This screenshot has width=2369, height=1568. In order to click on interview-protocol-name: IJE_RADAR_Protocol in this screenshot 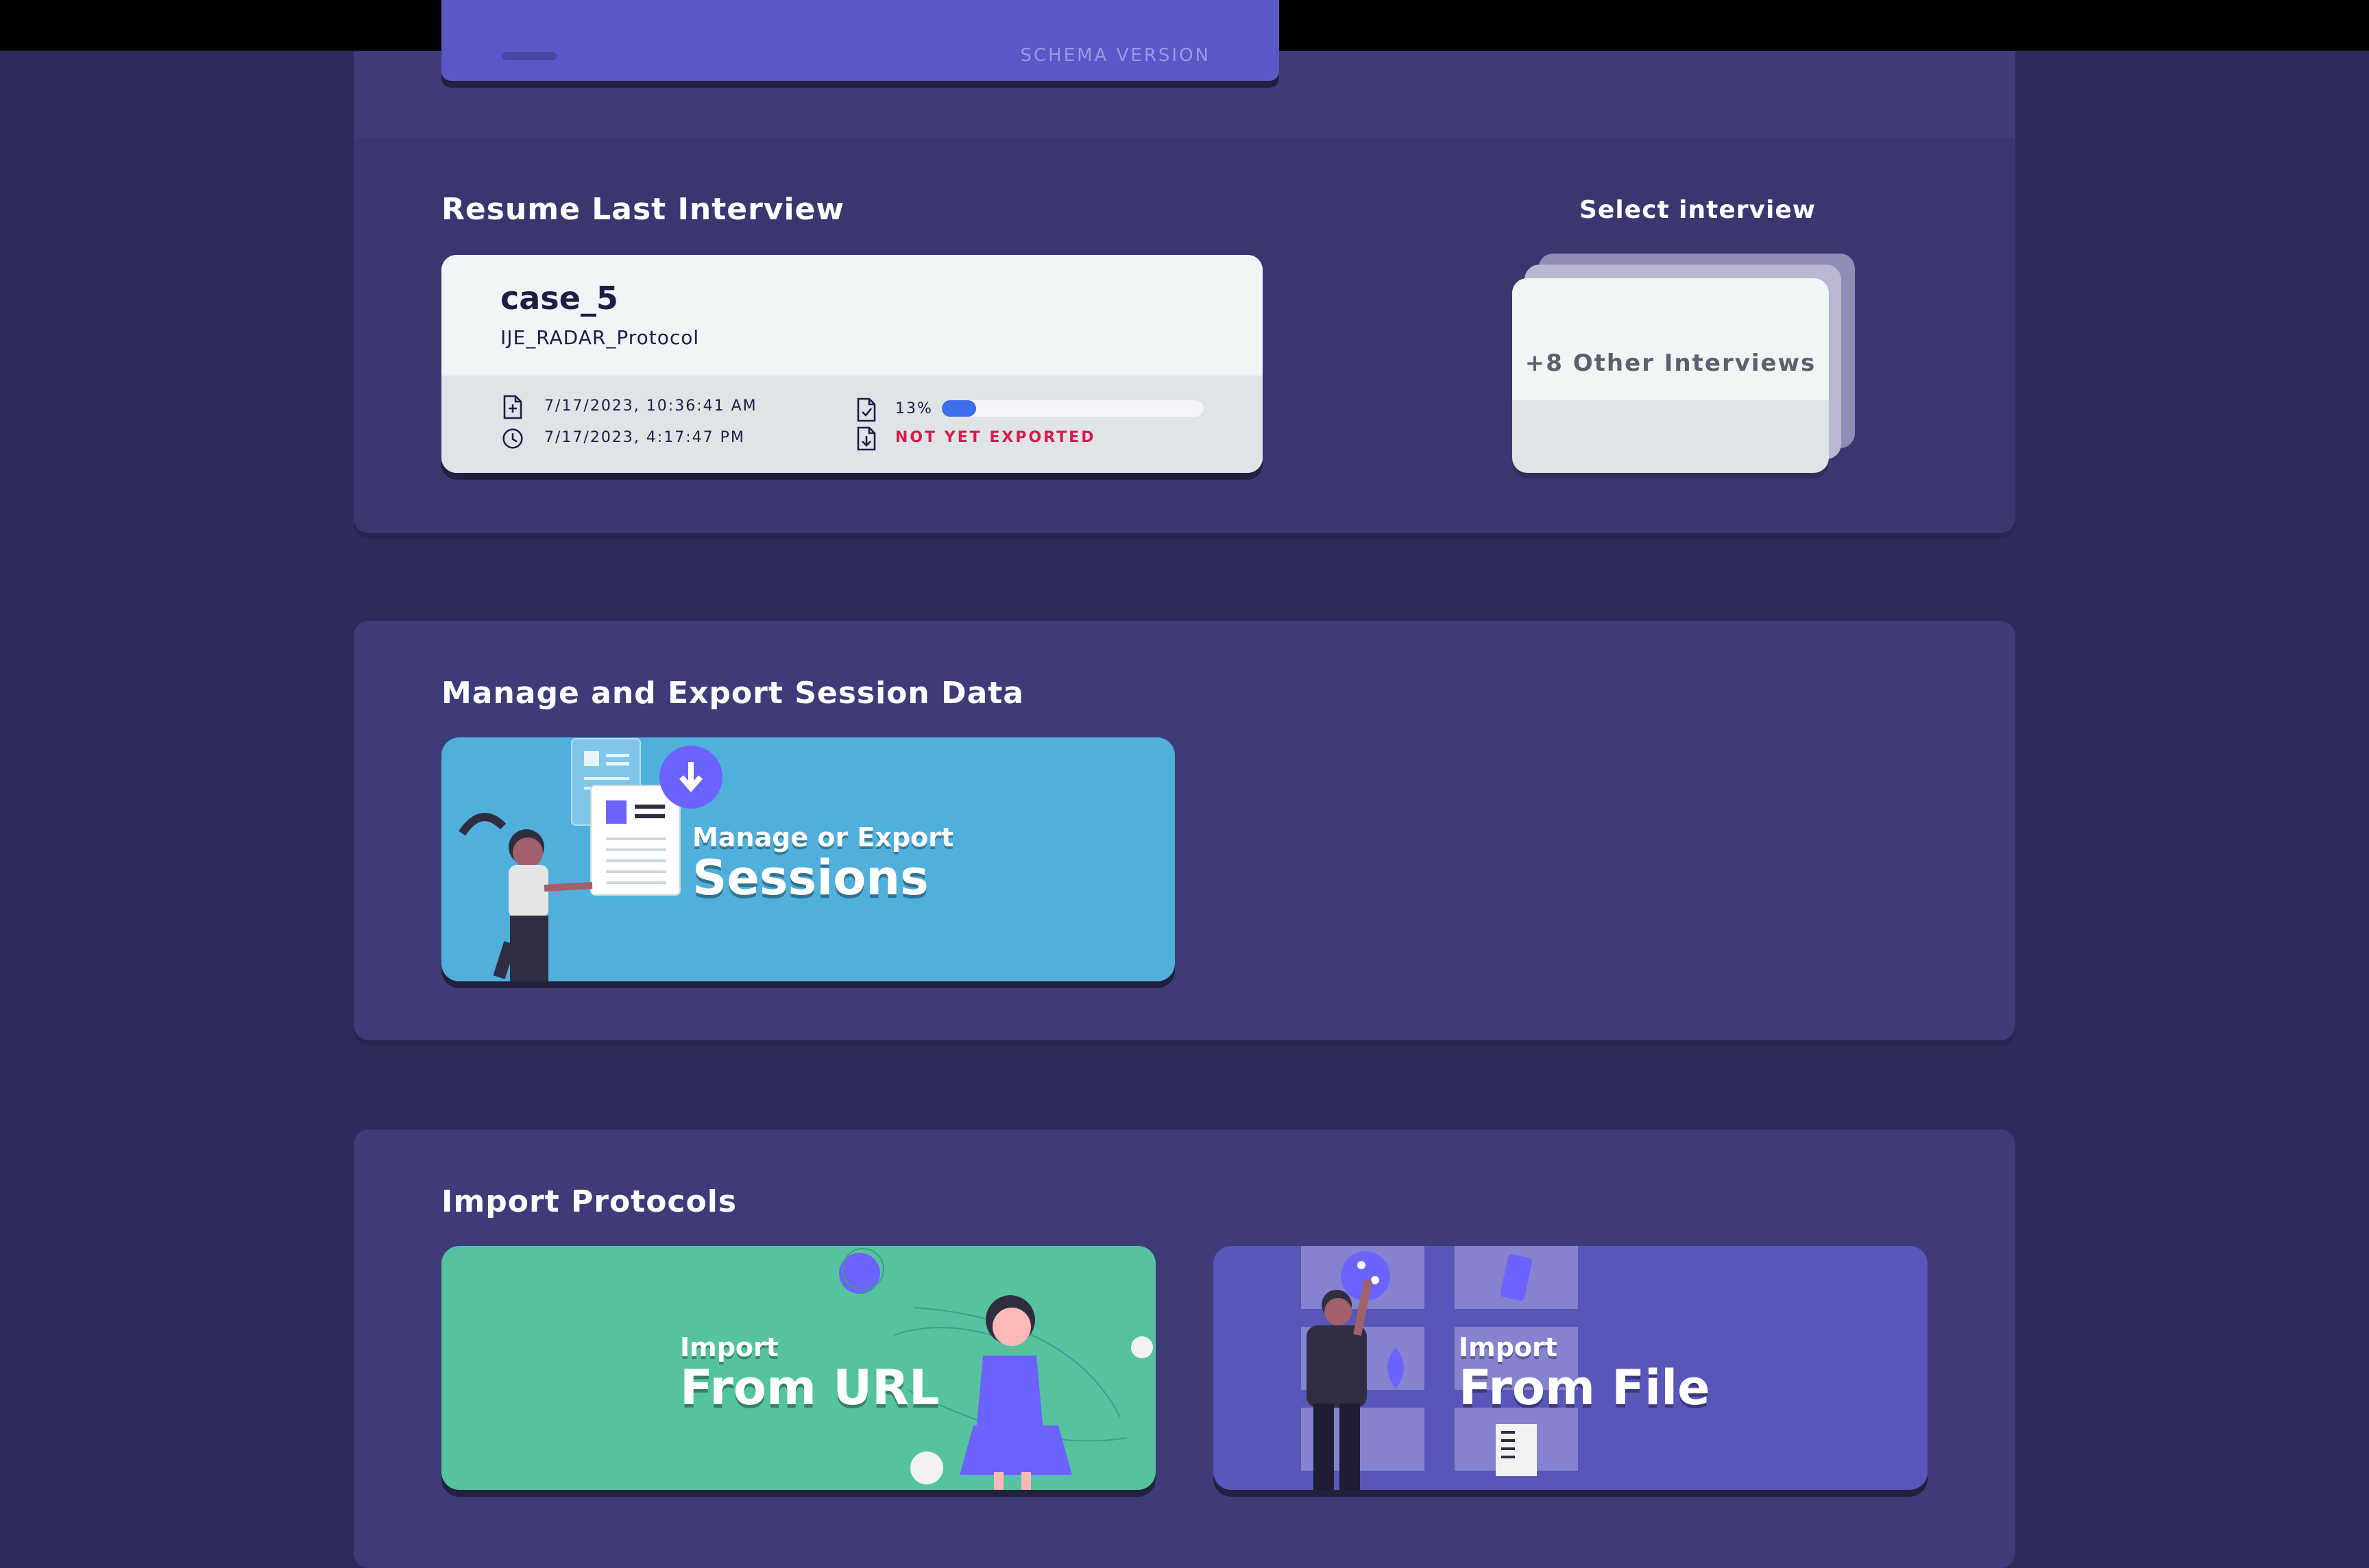, I will do `click(600, 337)`.